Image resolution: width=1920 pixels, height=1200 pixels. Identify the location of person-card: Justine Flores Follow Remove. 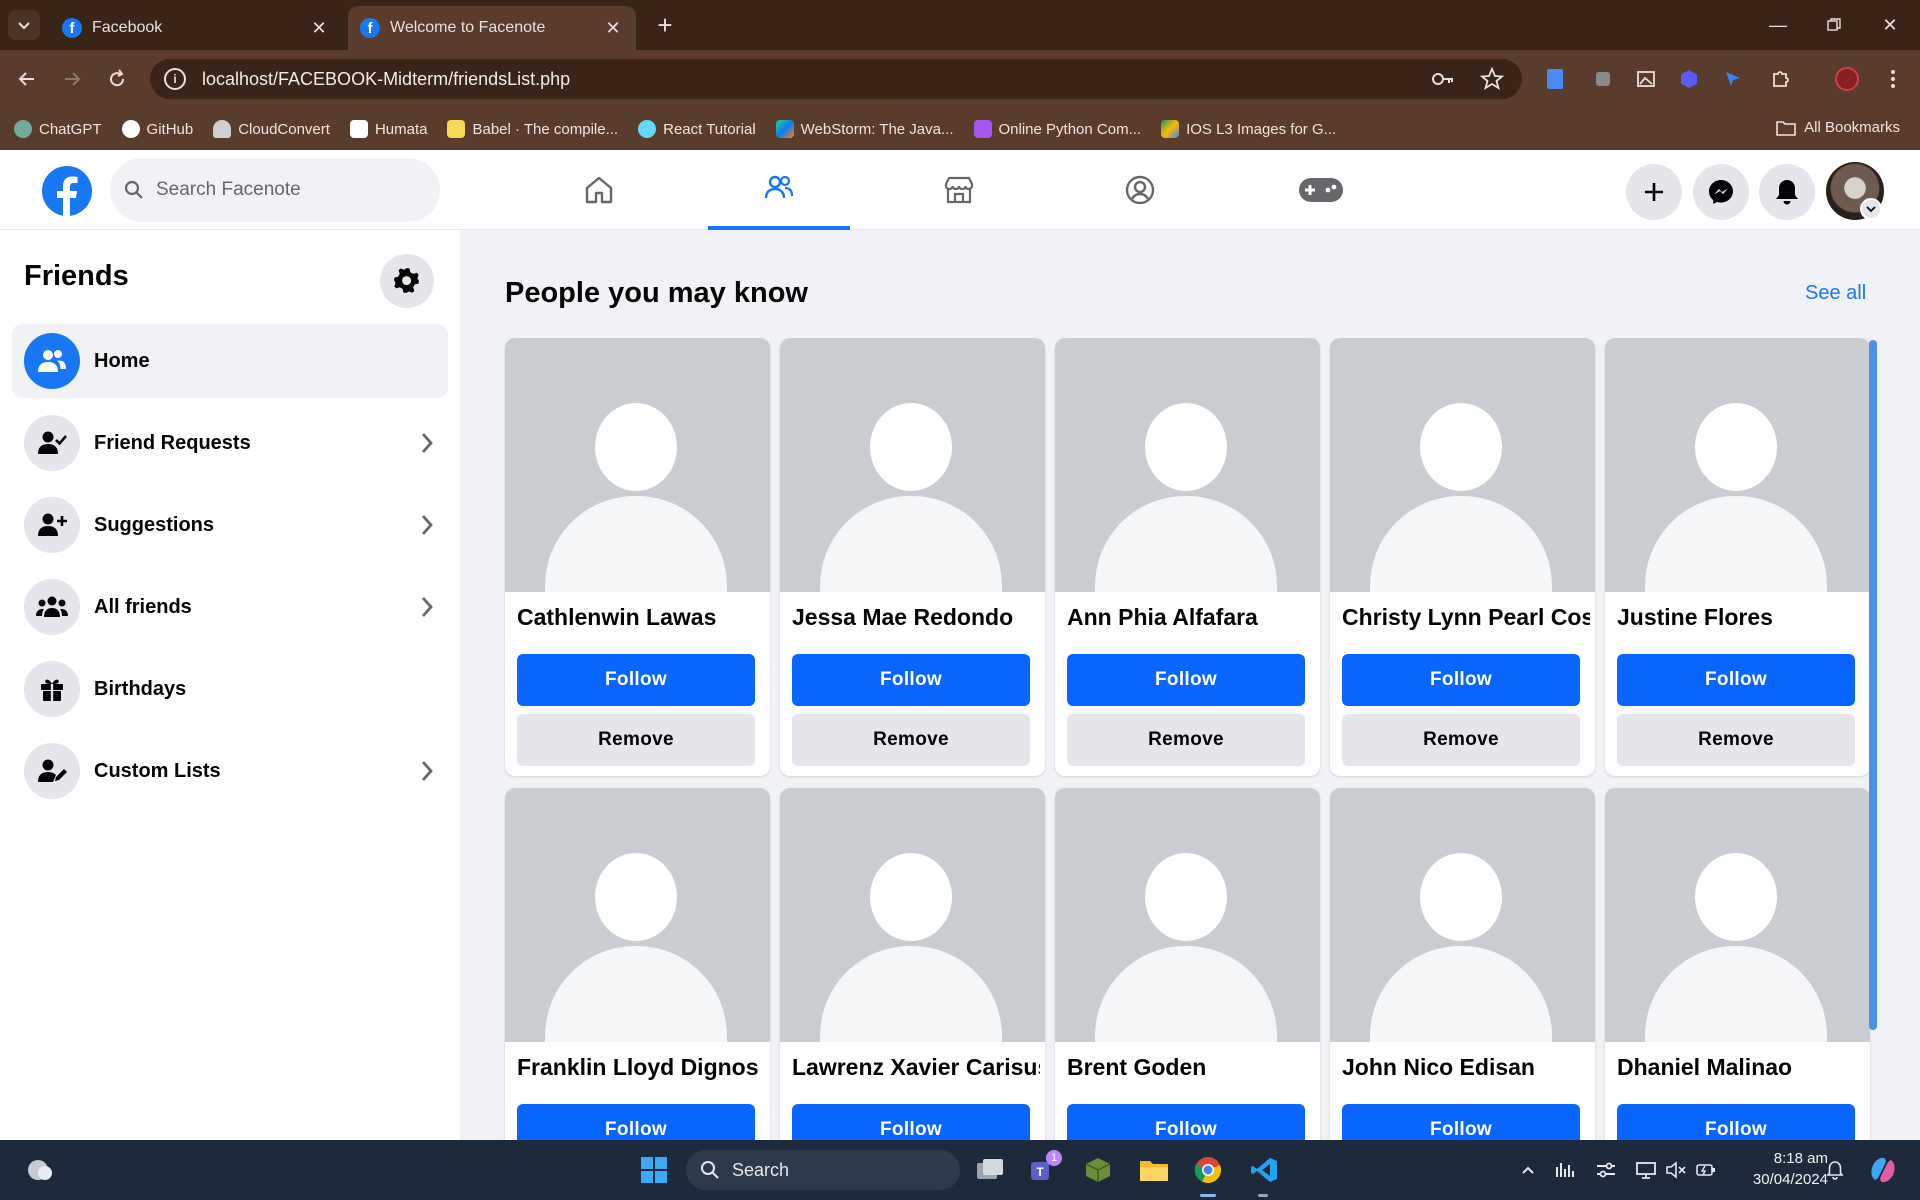
(1737, 557).